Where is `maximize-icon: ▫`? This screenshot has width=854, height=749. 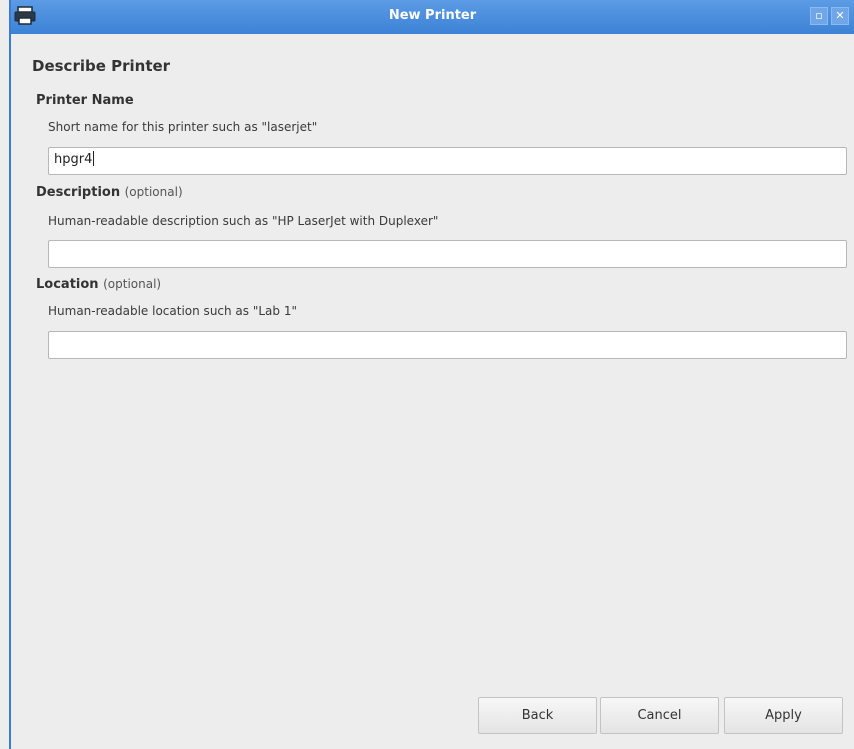
maximize-icon: ▫ is located at coordinates (819, 15).